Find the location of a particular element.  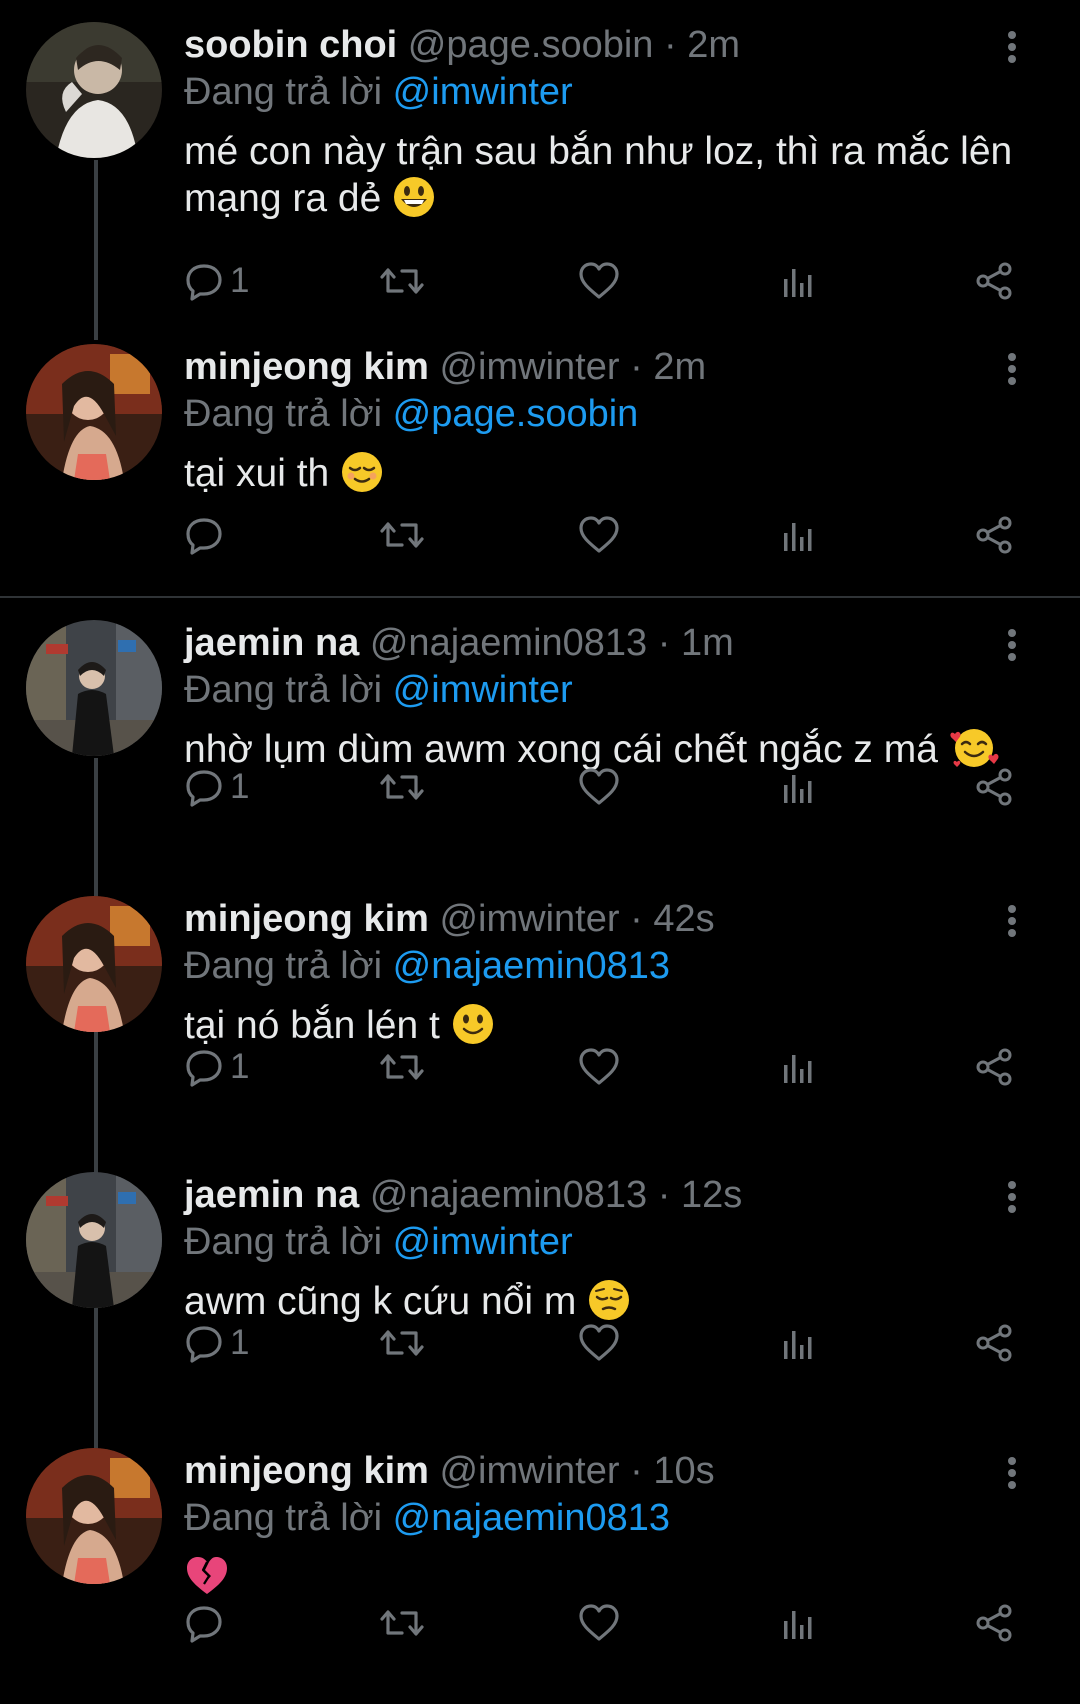

tweet-header: jaemin na @najaemin0813 · 1m is located at coordinates (459, 643).